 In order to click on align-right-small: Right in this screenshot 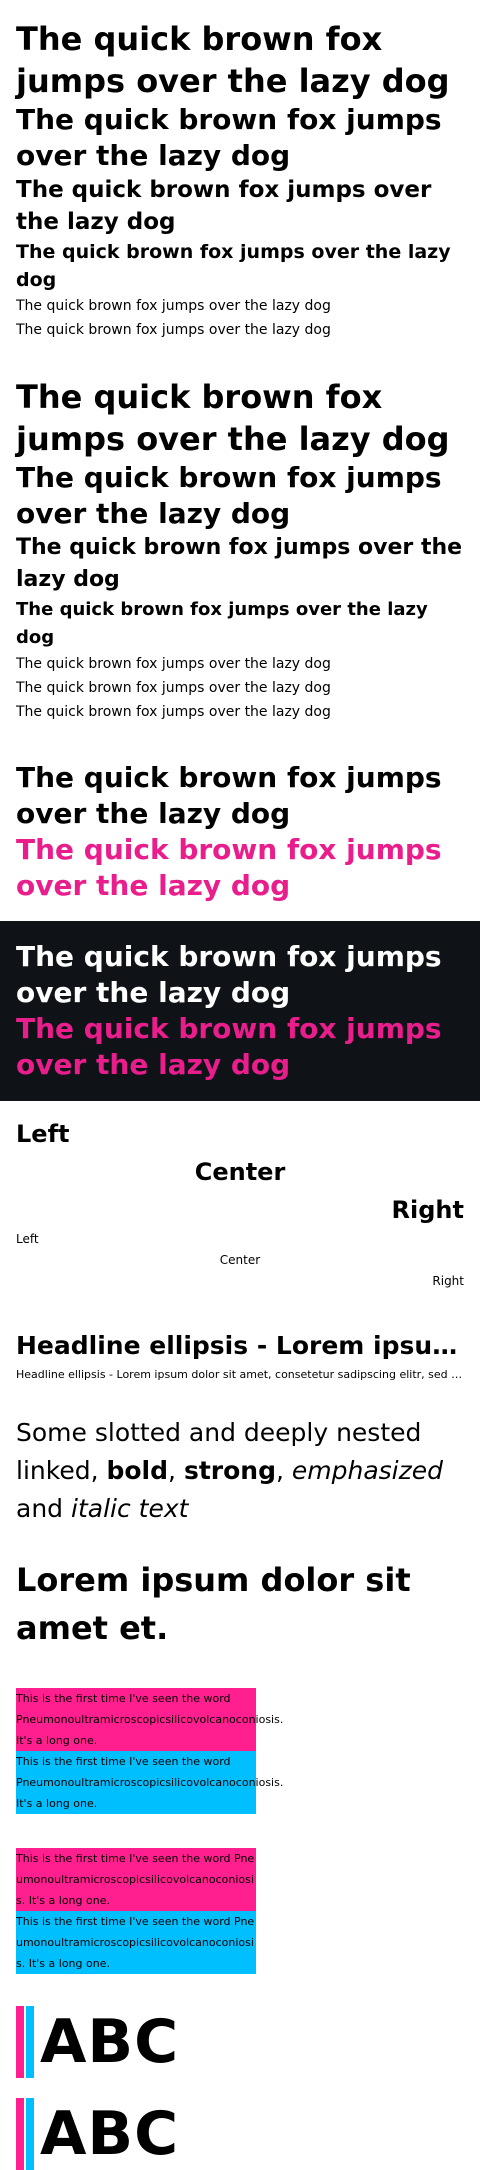, I will do `click(448, 1281)`.